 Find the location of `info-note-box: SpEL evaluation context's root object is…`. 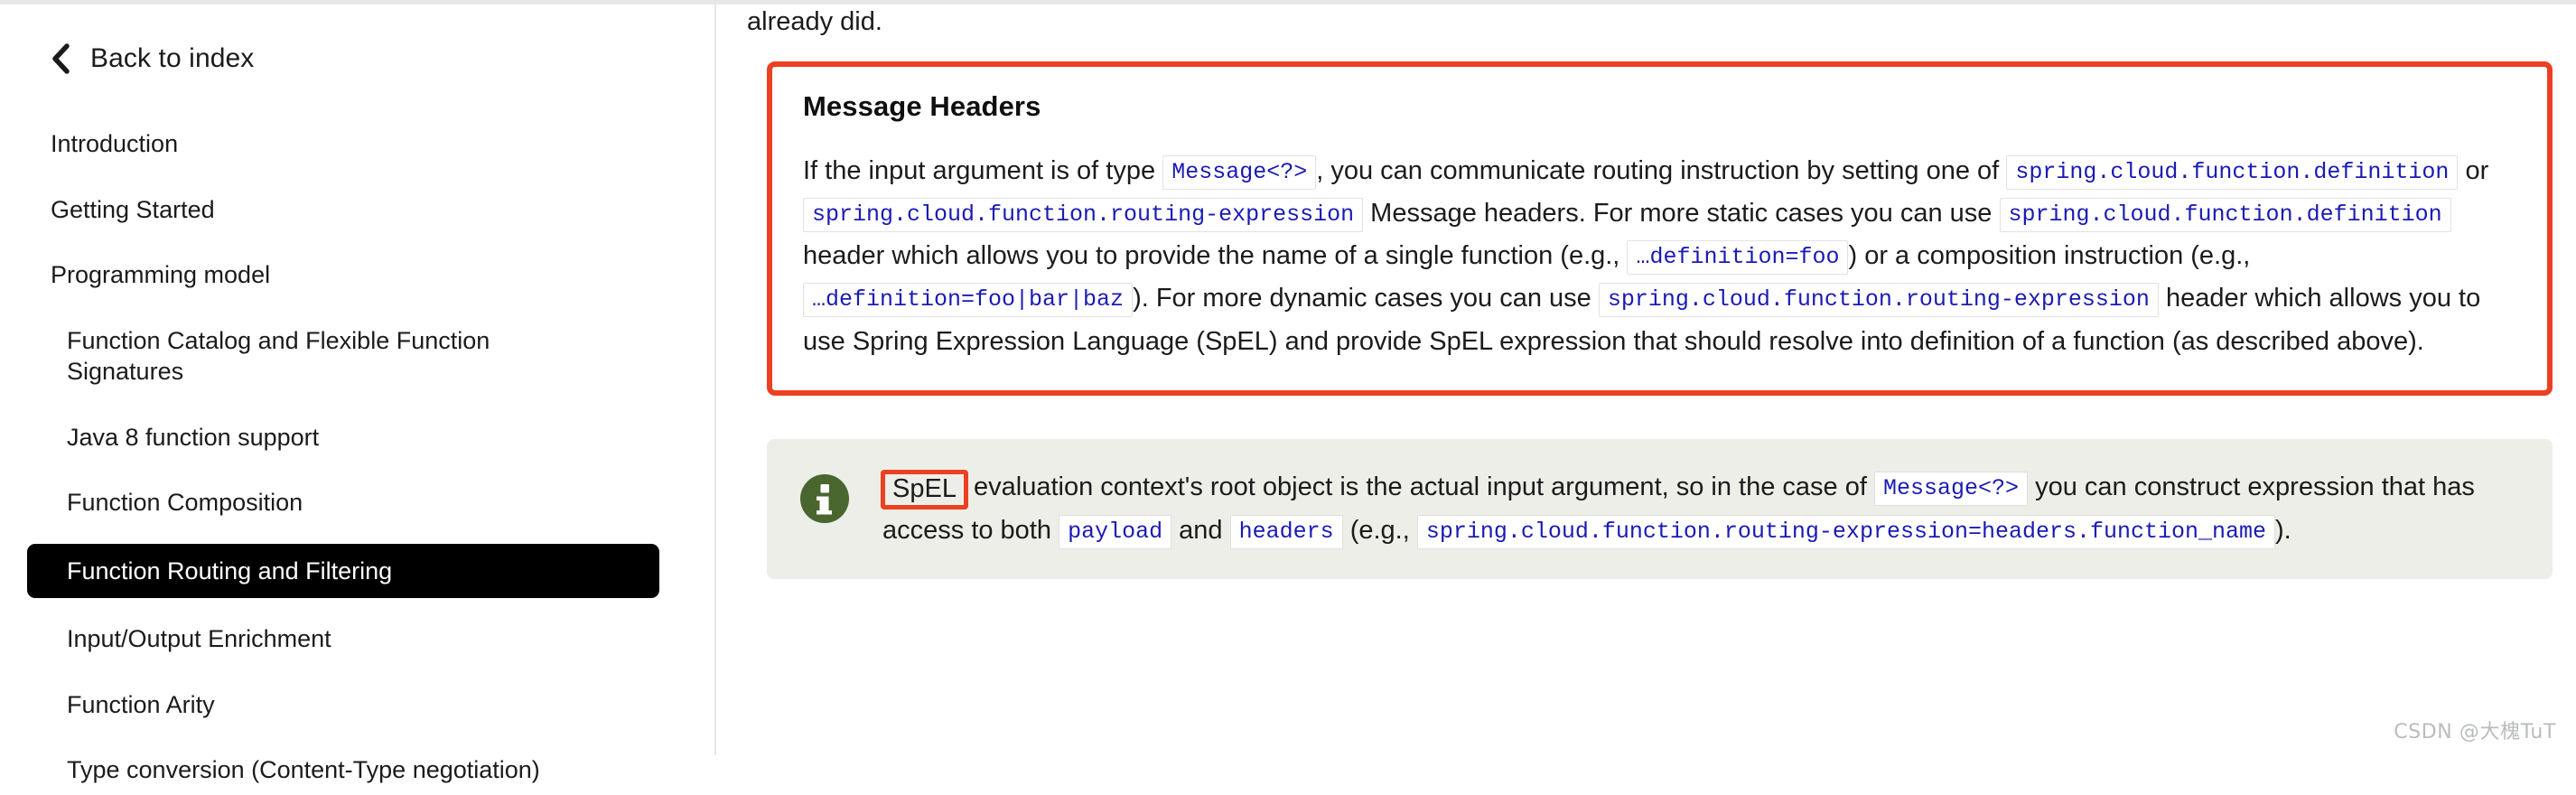

info-note-box: SpEL evaluation context's root object is… is located at coordinates (1660, 509).